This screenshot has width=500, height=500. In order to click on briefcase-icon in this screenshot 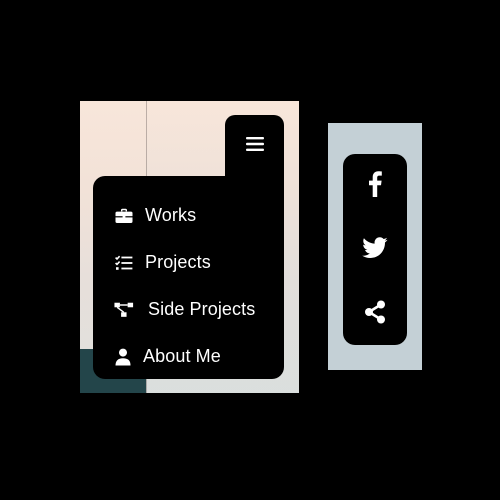, I will do `click(124, 216)`.